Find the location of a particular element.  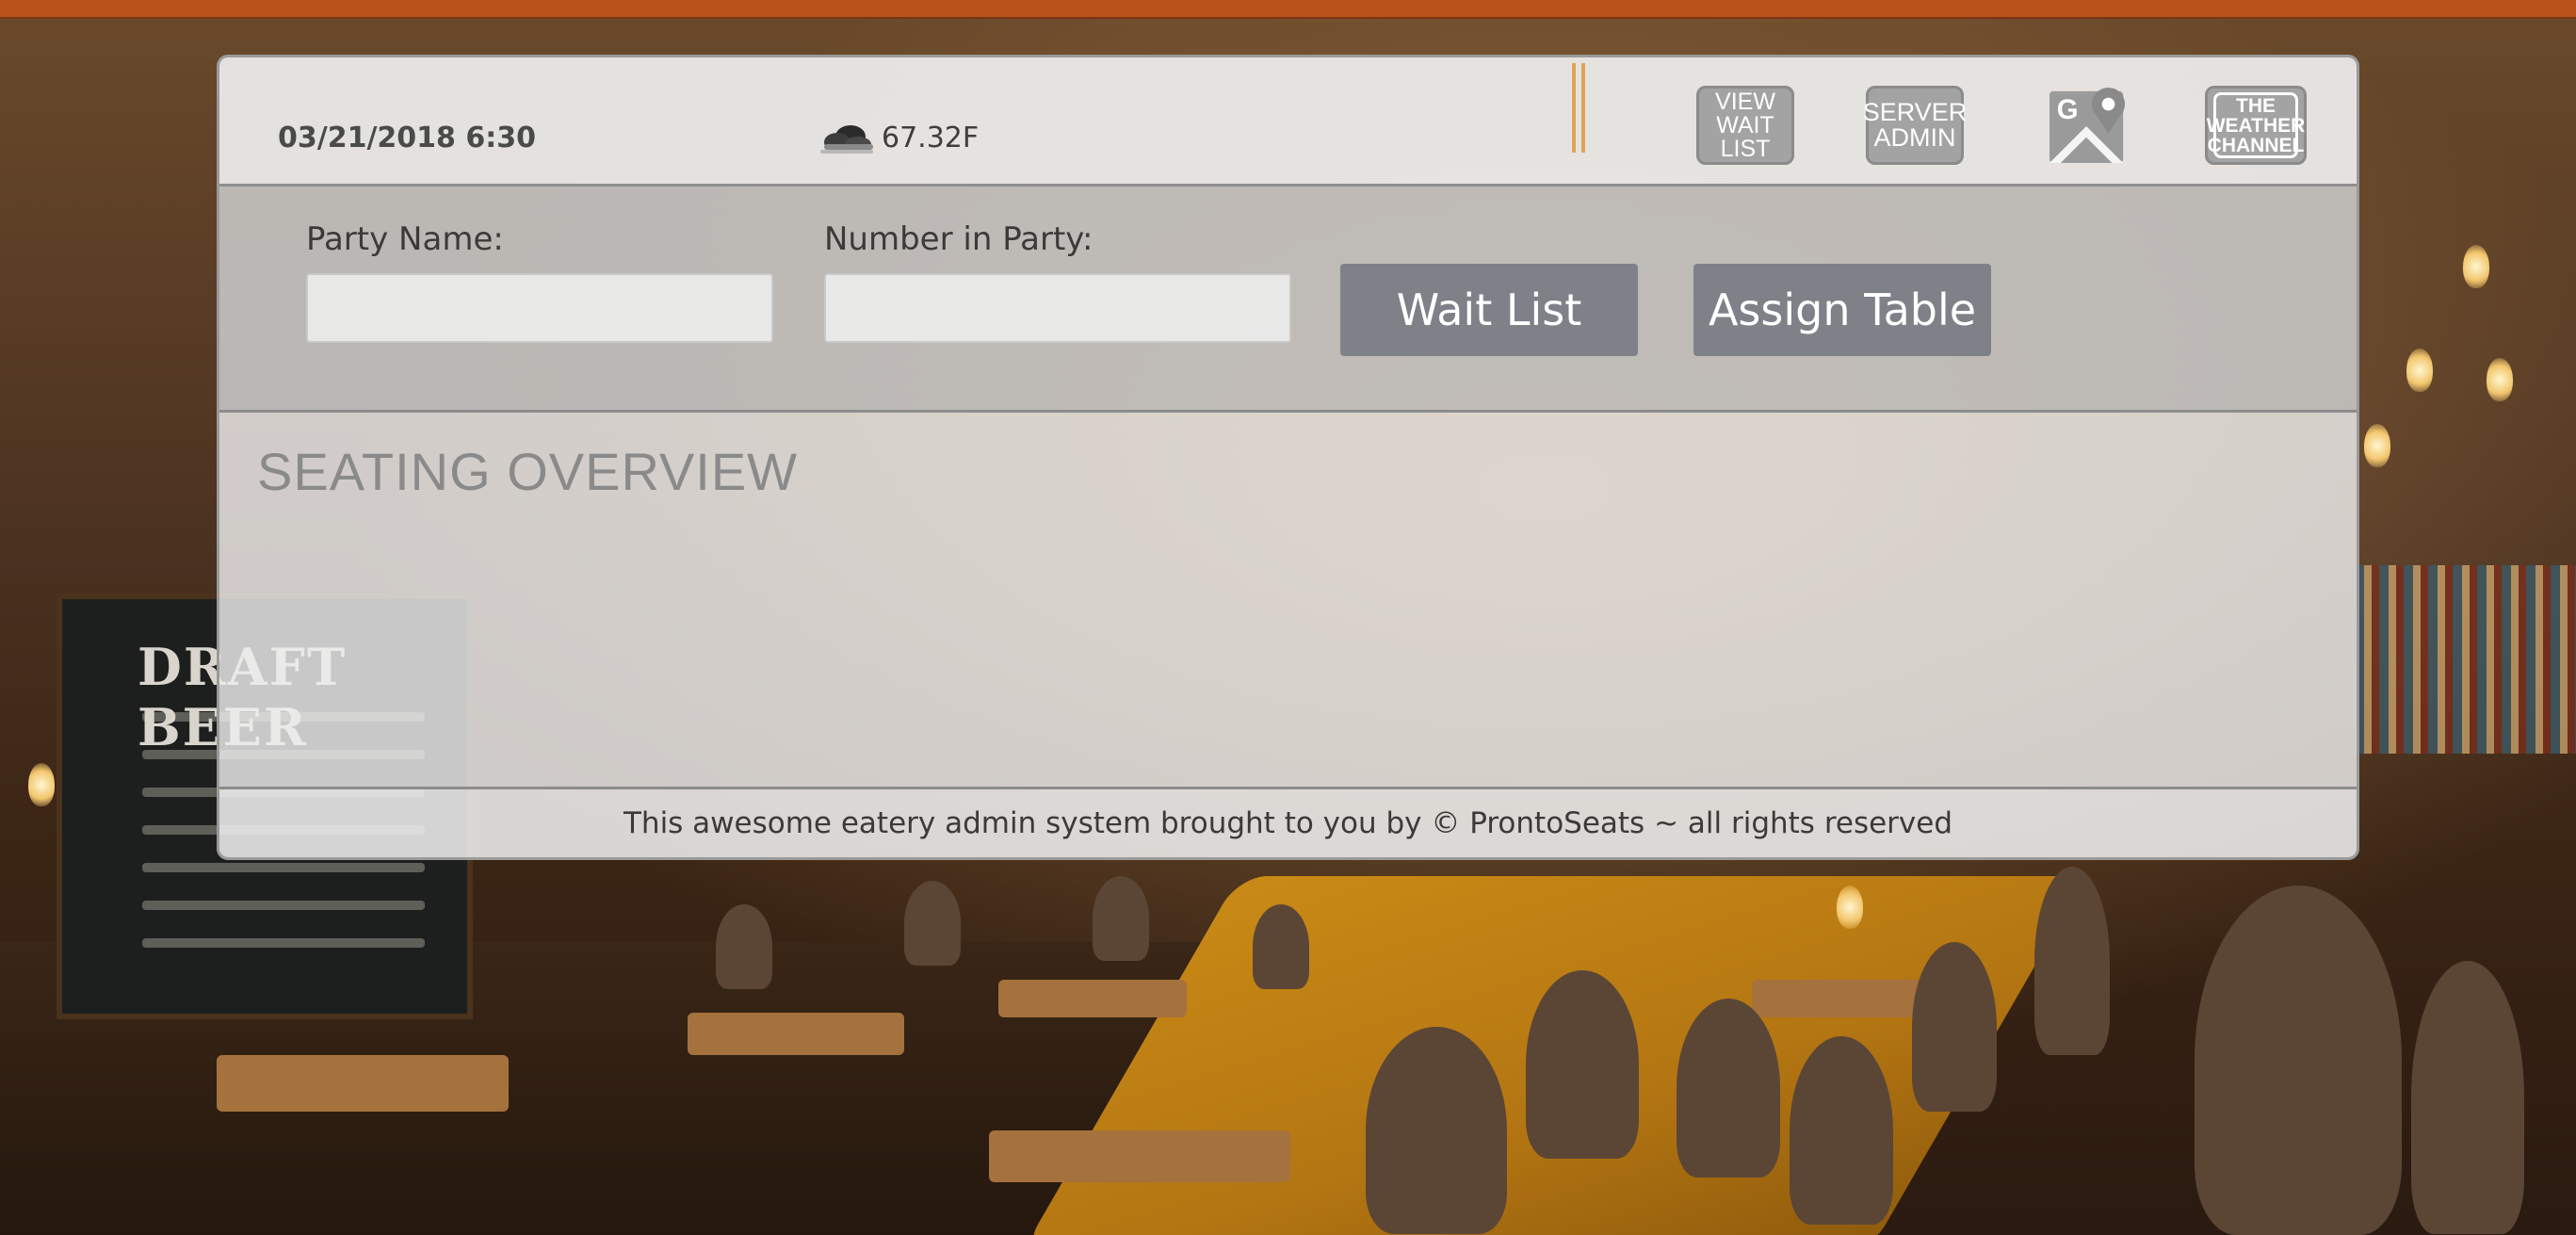

weather-channel-logo: THE WEATHER CHANNEL is located at coordinates (2256, 125).